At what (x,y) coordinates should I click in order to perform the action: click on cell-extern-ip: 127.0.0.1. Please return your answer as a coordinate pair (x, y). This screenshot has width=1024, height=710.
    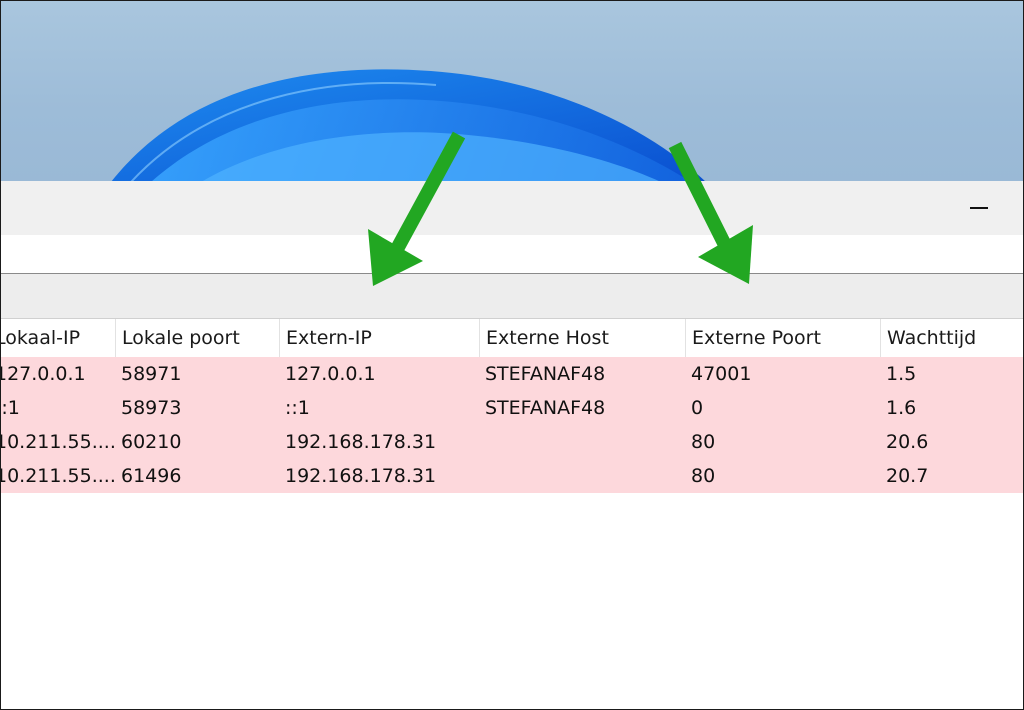
    Looking at the image, I should click on (330, 374).